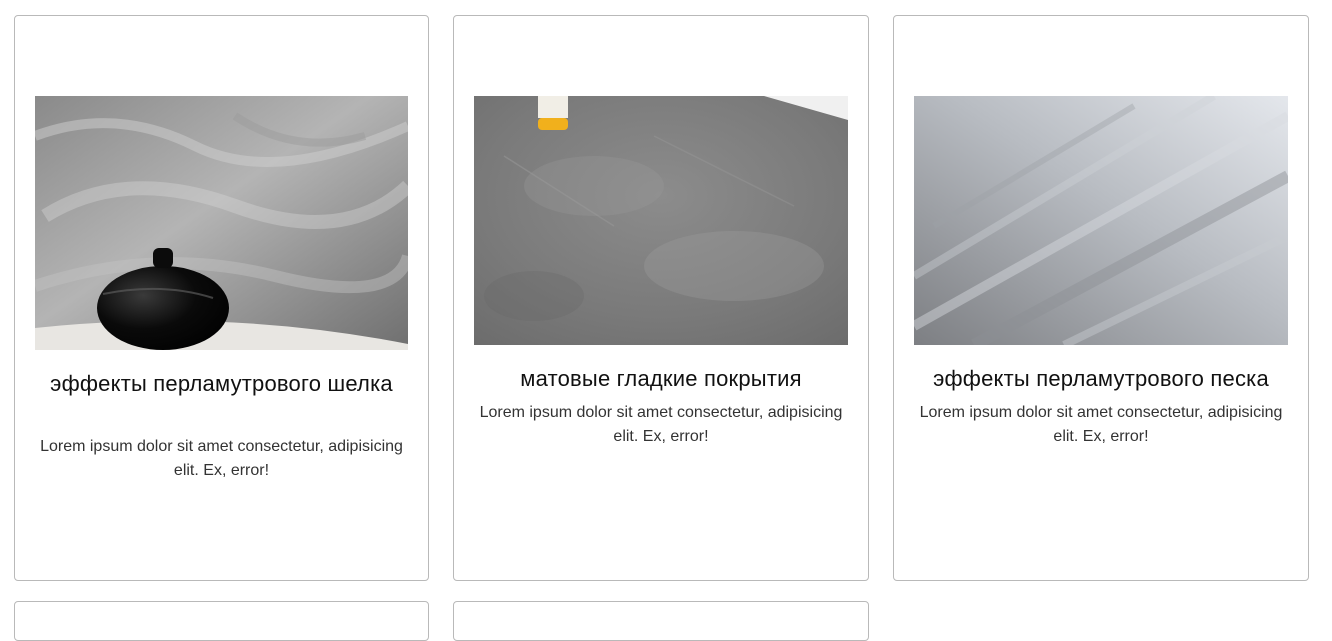  What do you see at coordinates (661, 220) in the screenshot?
I see `card-image-matte-smooth` at bounding box center [661, 220].